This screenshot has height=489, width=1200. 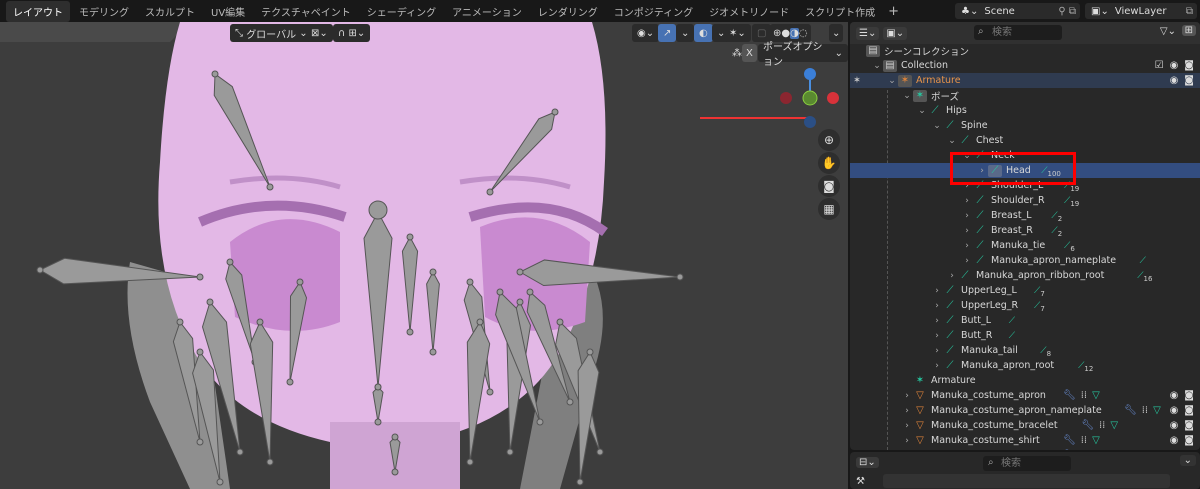 What do you see at coordinates (1168, 31) in the screenshot?
I see `filter-icon: ▽⌄` at bounding box center [1168, 31].